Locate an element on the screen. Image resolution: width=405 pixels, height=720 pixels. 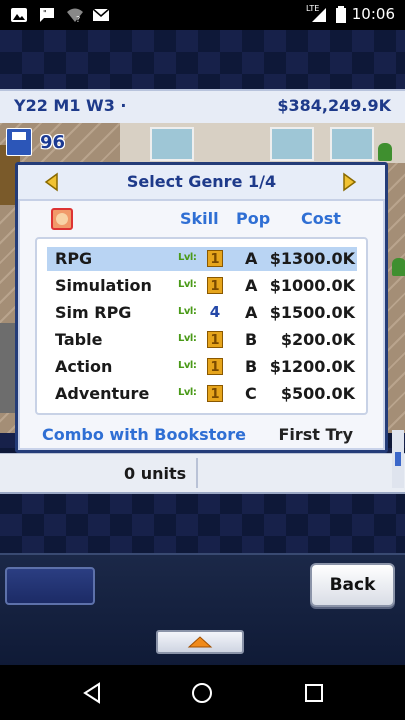
back-button: Back is located at coordinates (352, 585).